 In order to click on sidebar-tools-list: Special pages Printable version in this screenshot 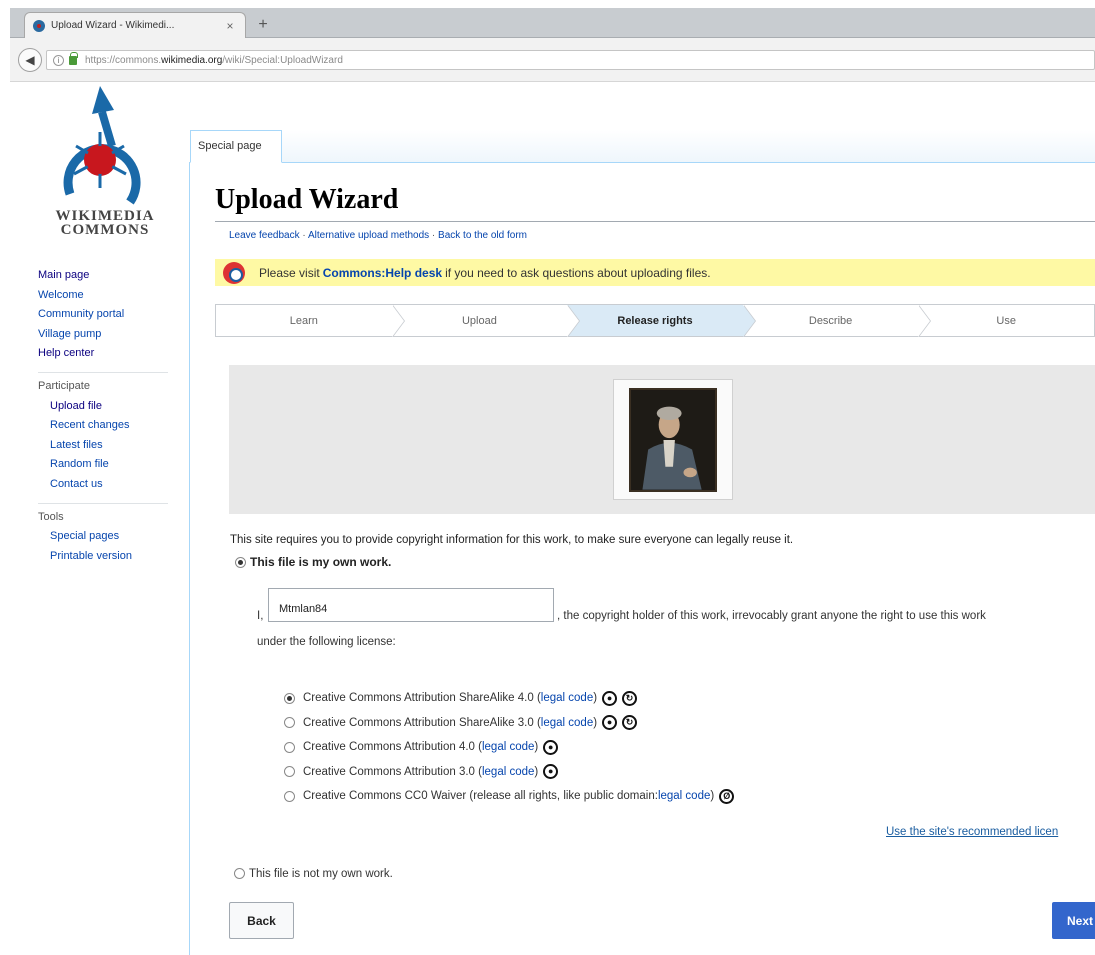, I will do `click(112, 546)`.